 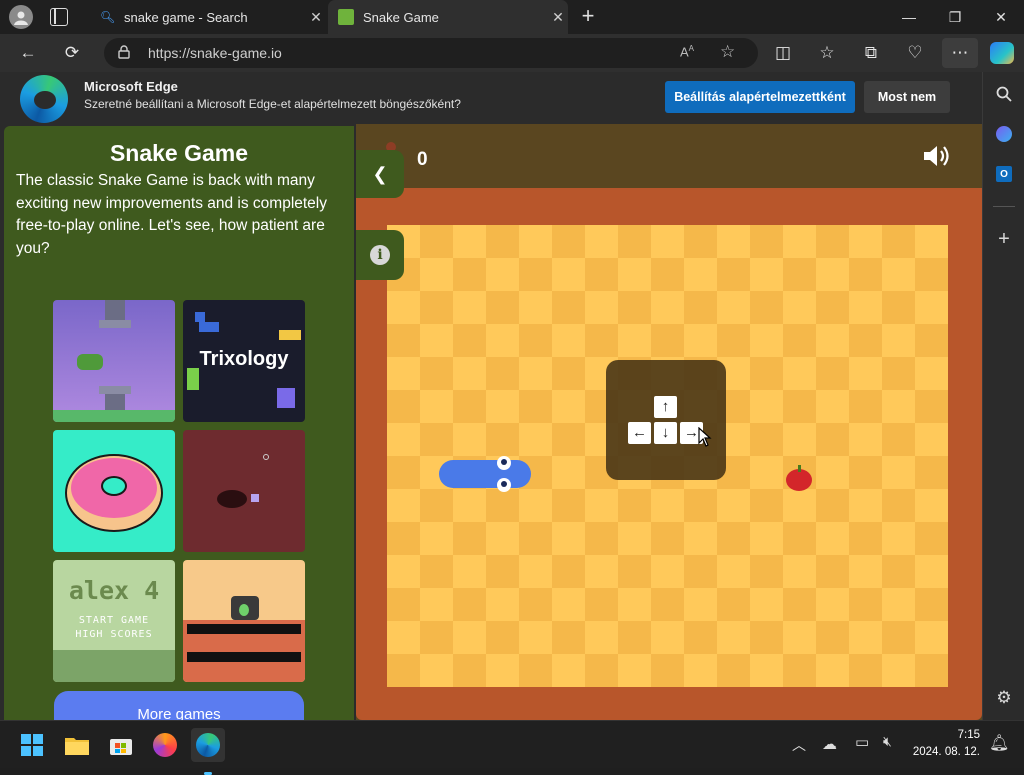 What do you see at coordinates (21, 17) in the screenshot?
I see `profile-avatar` at bounding box center [21, 17].